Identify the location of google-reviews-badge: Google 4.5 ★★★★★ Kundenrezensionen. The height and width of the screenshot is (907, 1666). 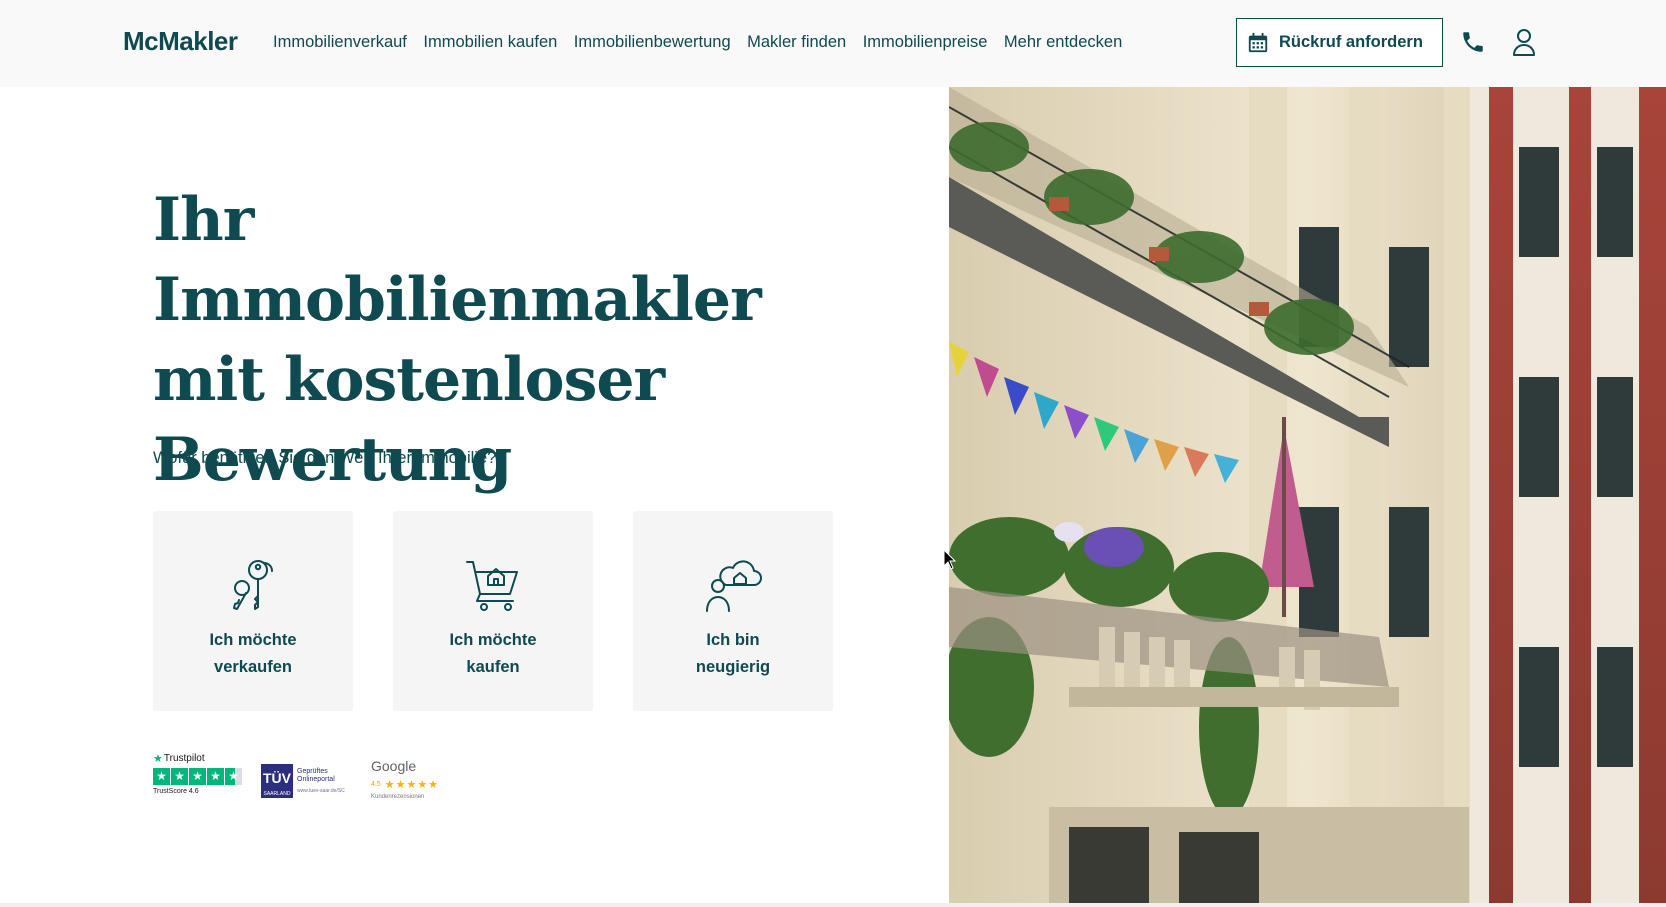
(411, 783).